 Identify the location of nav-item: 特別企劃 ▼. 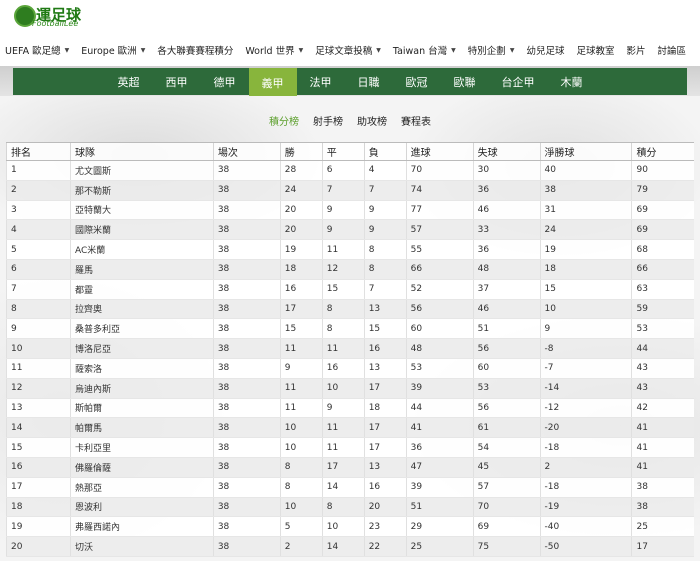
(491, 50).